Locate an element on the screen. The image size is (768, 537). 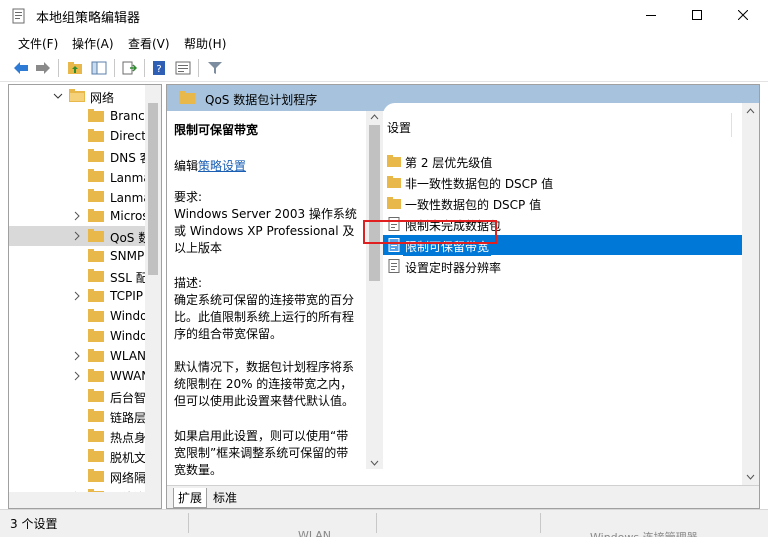
tree-label: 脱机文 is located at coordinates (128, 458).